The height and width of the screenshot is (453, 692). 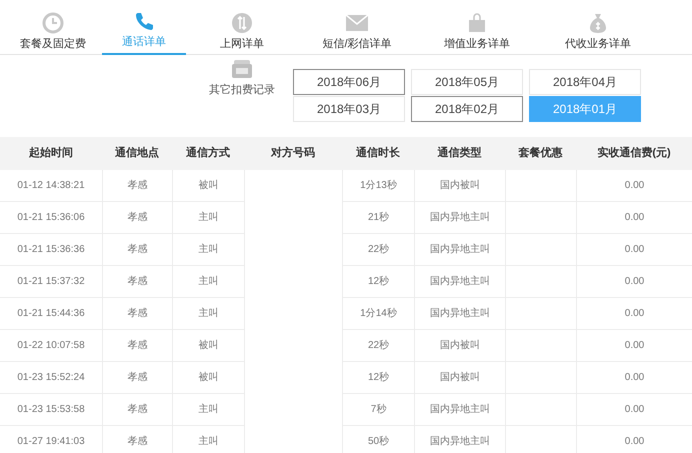 What do you see at coordinates (51, 186) in the screenshot?
I see `table-cell: 01-12 14:38:21` at bounding box center [51, 186].